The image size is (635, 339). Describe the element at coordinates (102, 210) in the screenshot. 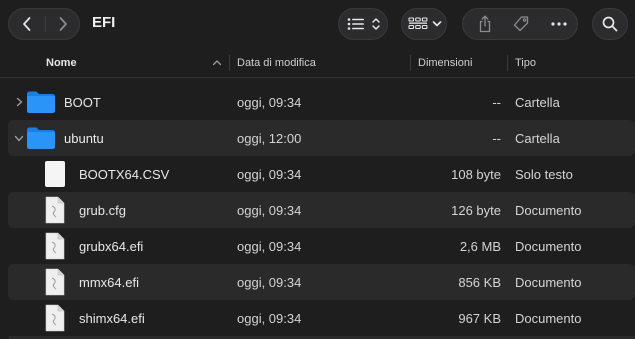

I see `file-name: grub.cfg` at that location.